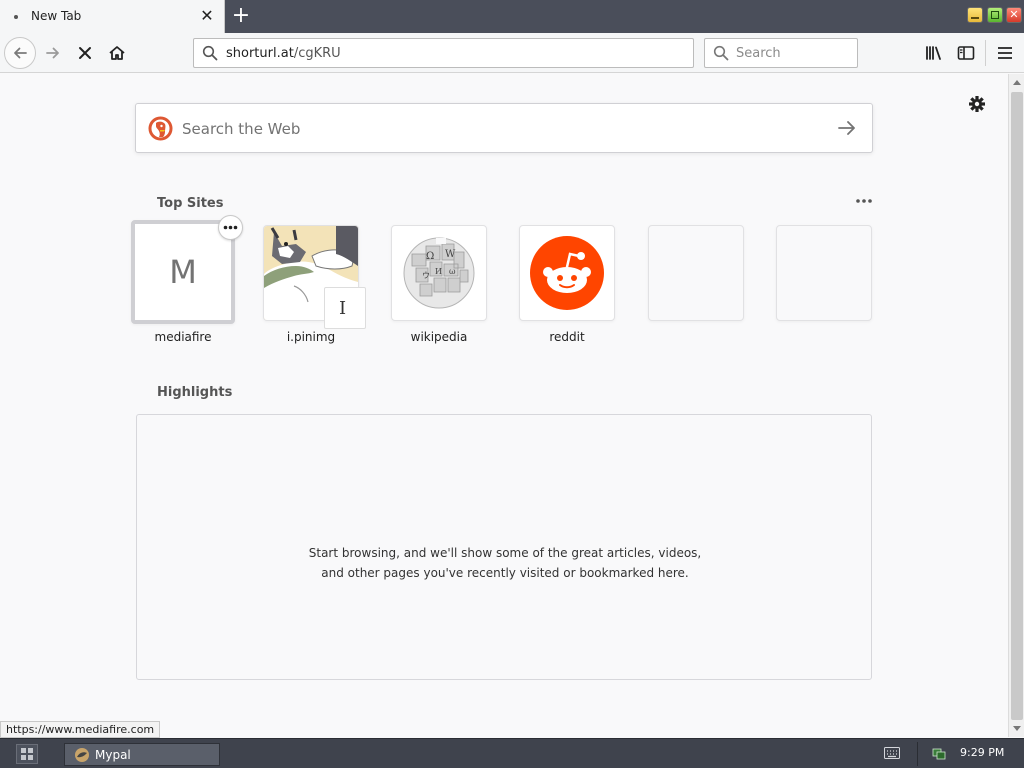 Image resolution: width=1024 pixels, height=768 pixels. What do you see at coordinates (439, 337) in the screenshot?
I see `site-label: wikipedia` at bounding box center [439, 337].